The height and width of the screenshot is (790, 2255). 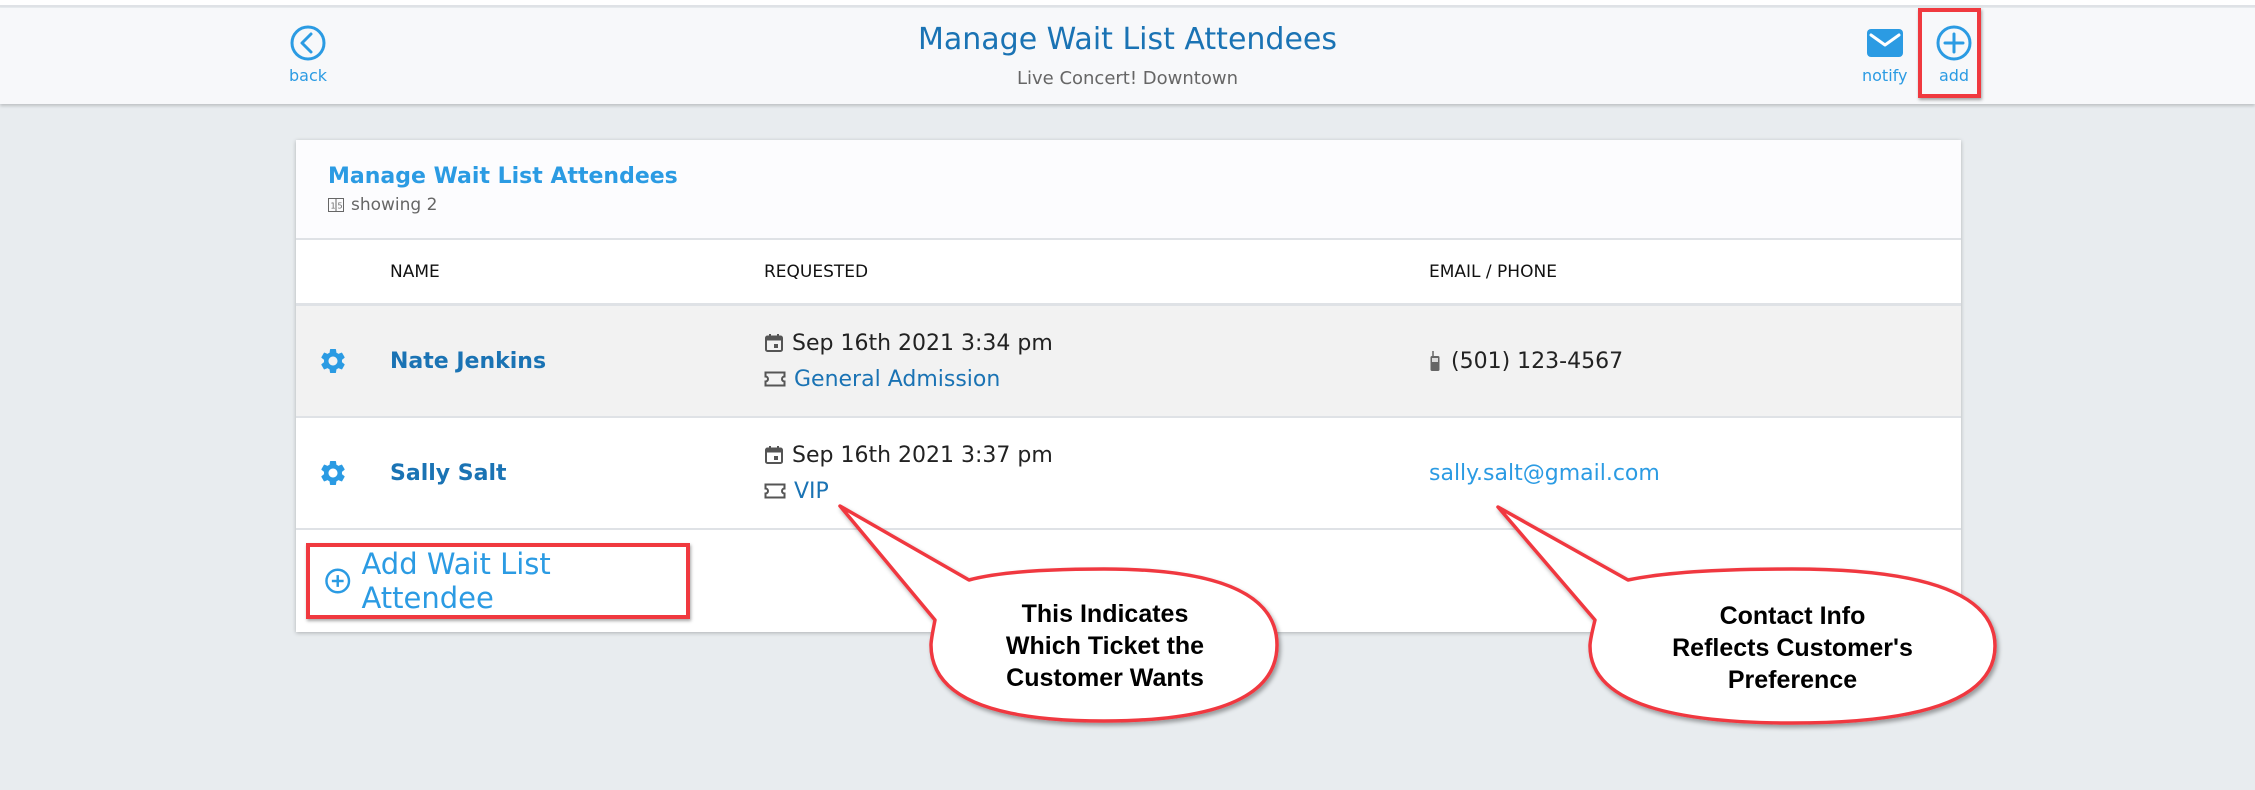 I want to click on envelope-icon, so click(x=1884, y=43).